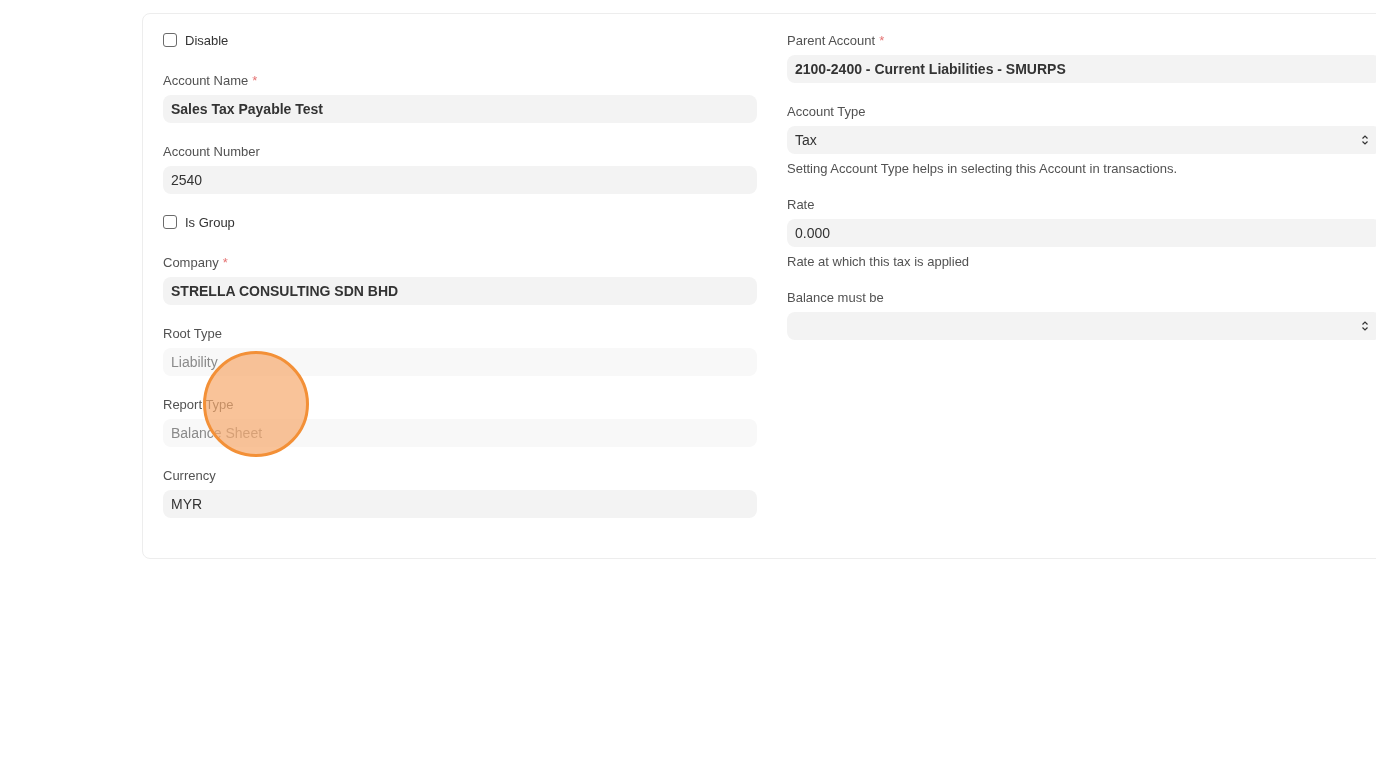 This screenshot has width=1376, height=769. I want to click on input-field: Sales Tax Payable Test, so click(460, 109).